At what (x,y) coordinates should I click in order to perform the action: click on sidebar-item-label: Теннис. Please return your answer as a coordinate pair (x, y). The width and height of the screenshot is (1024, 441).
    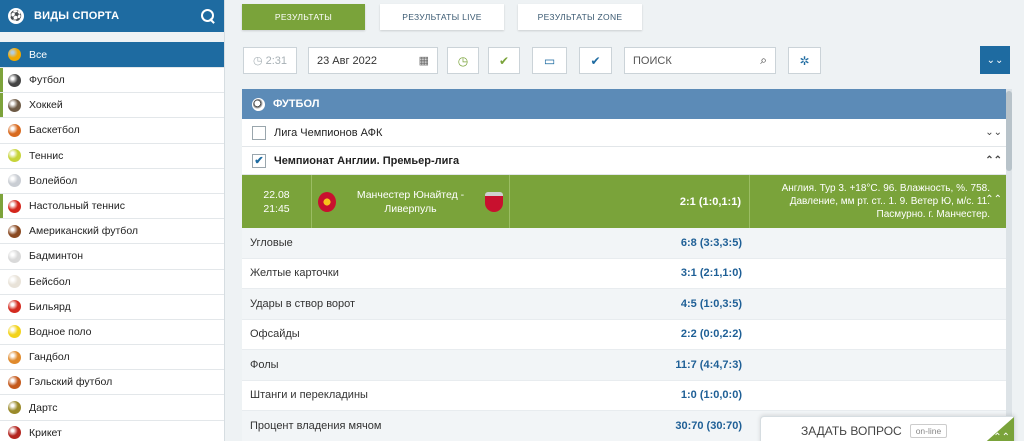
    Looking at the image, I should click on (46, 155).